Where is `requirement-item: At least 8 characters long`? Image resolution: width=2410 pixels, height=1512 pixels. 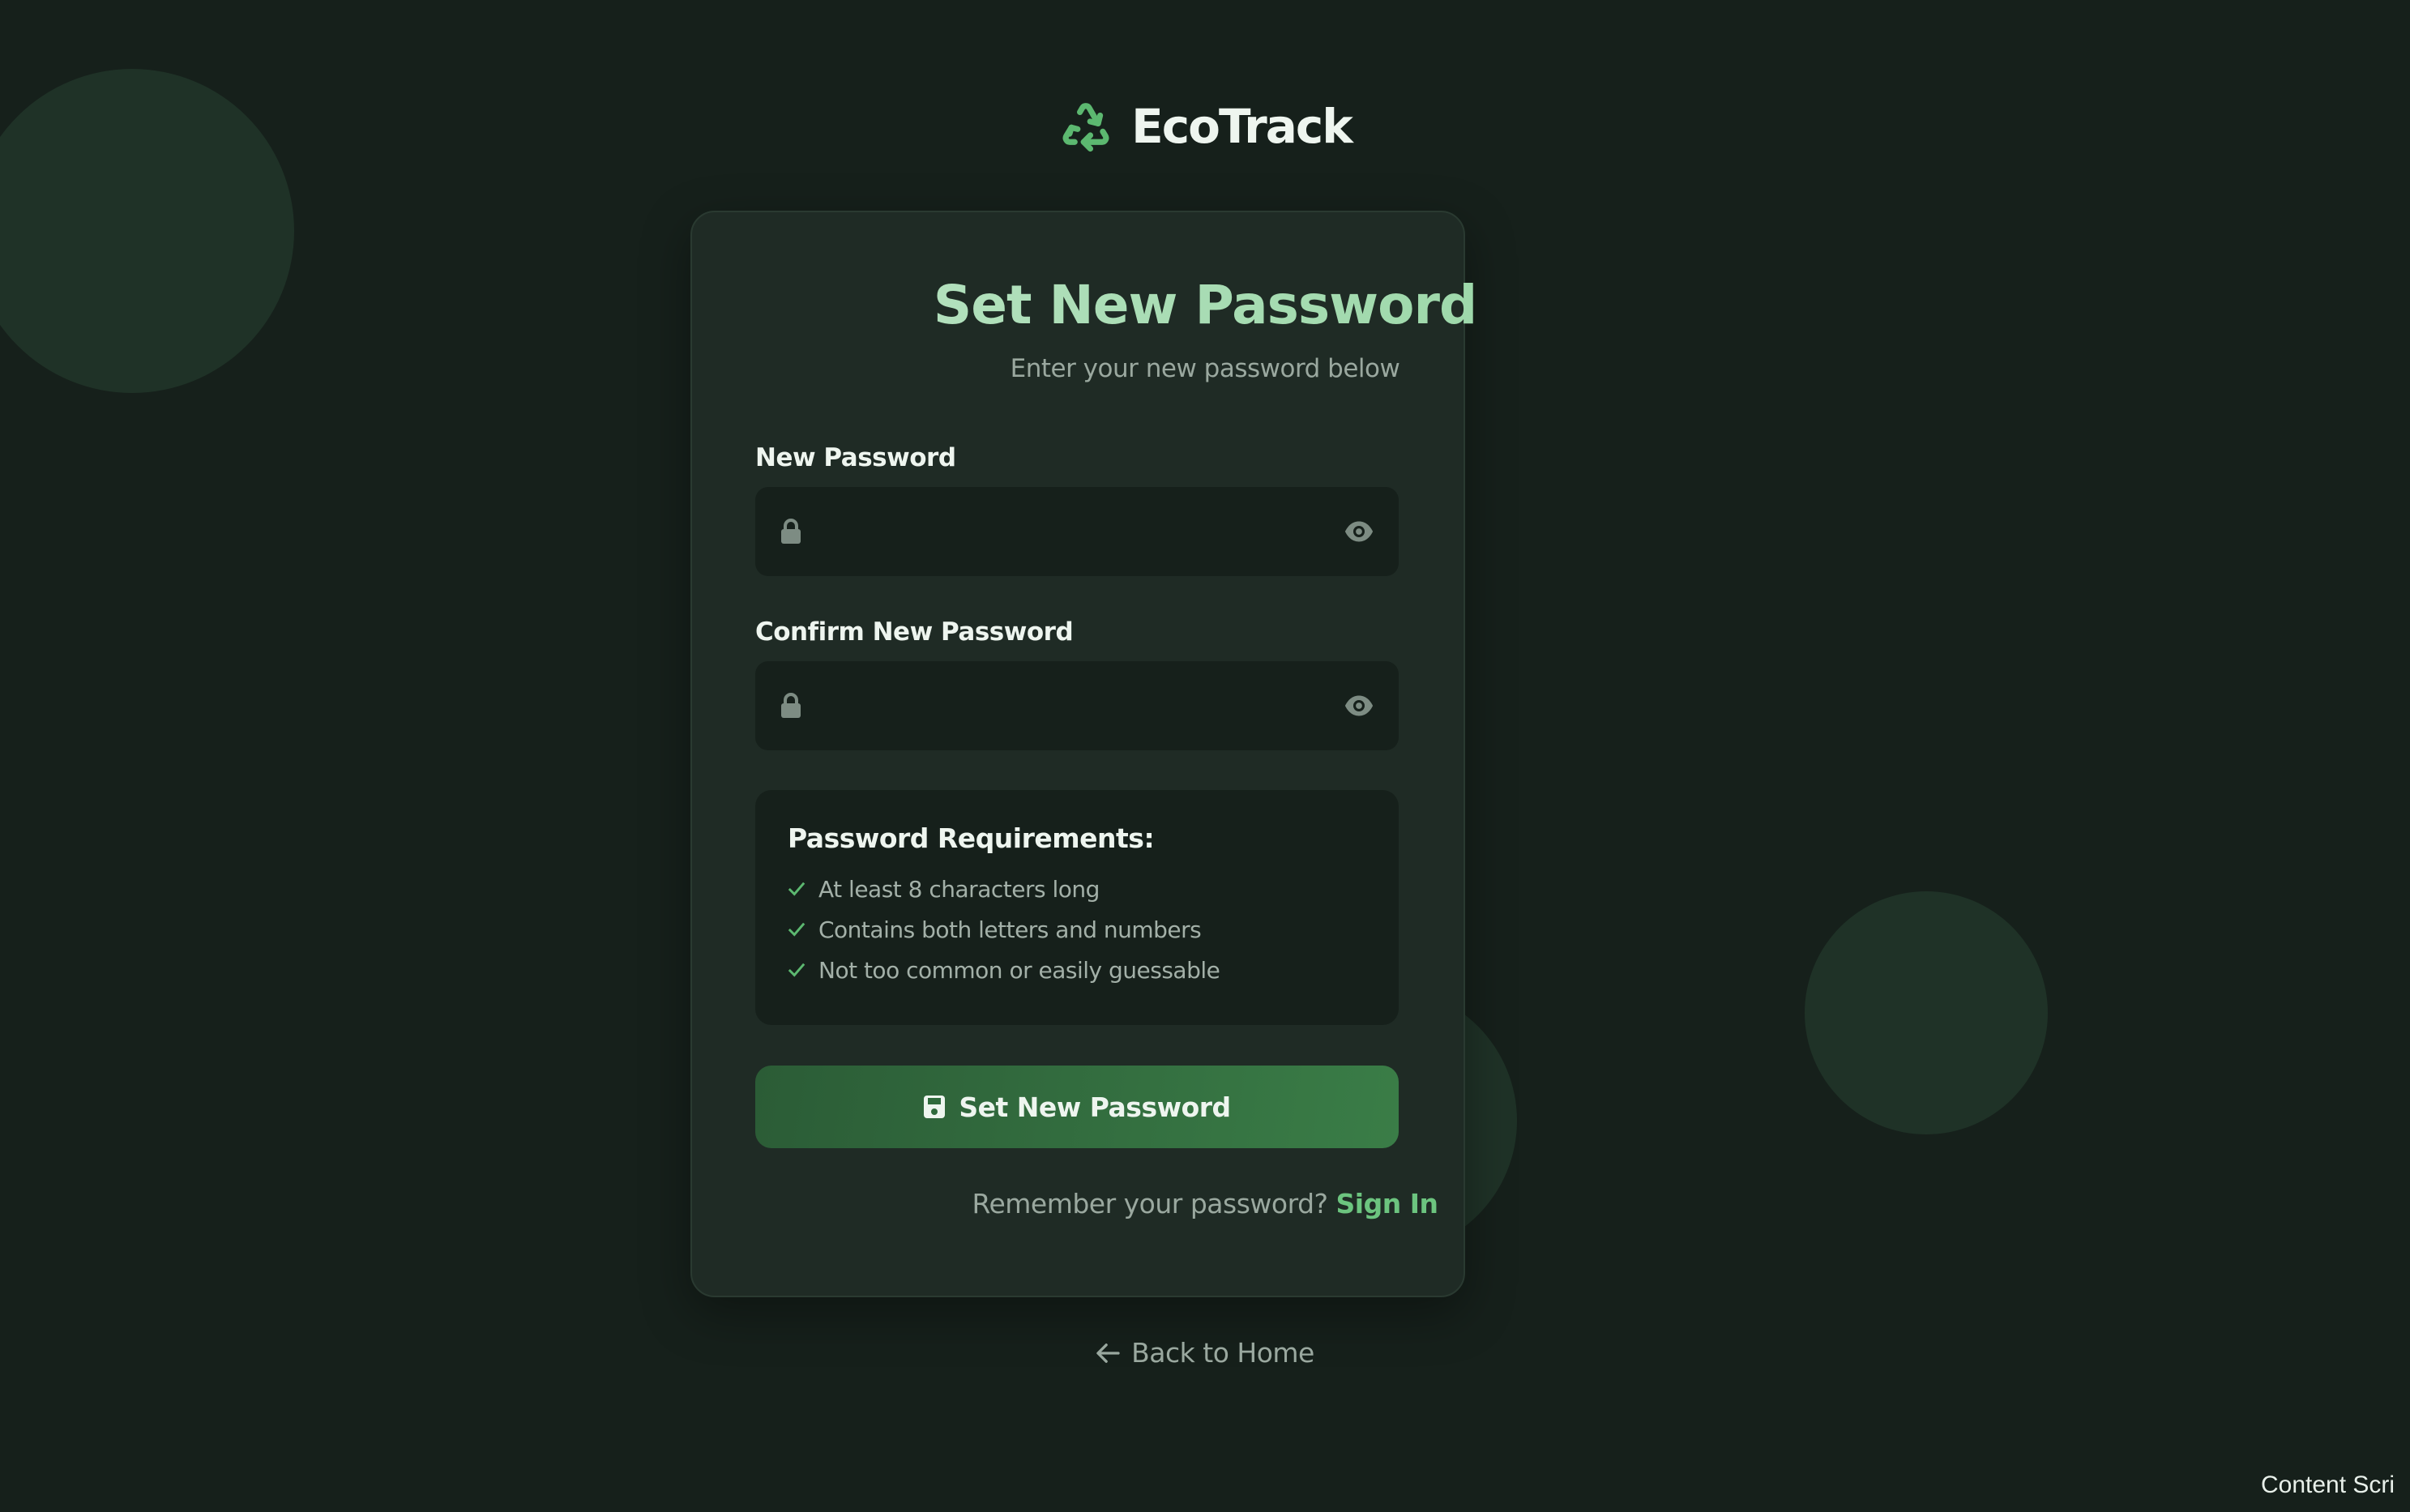 requirement-item: At least 8 characters long is located at coordinates (1077, 889).